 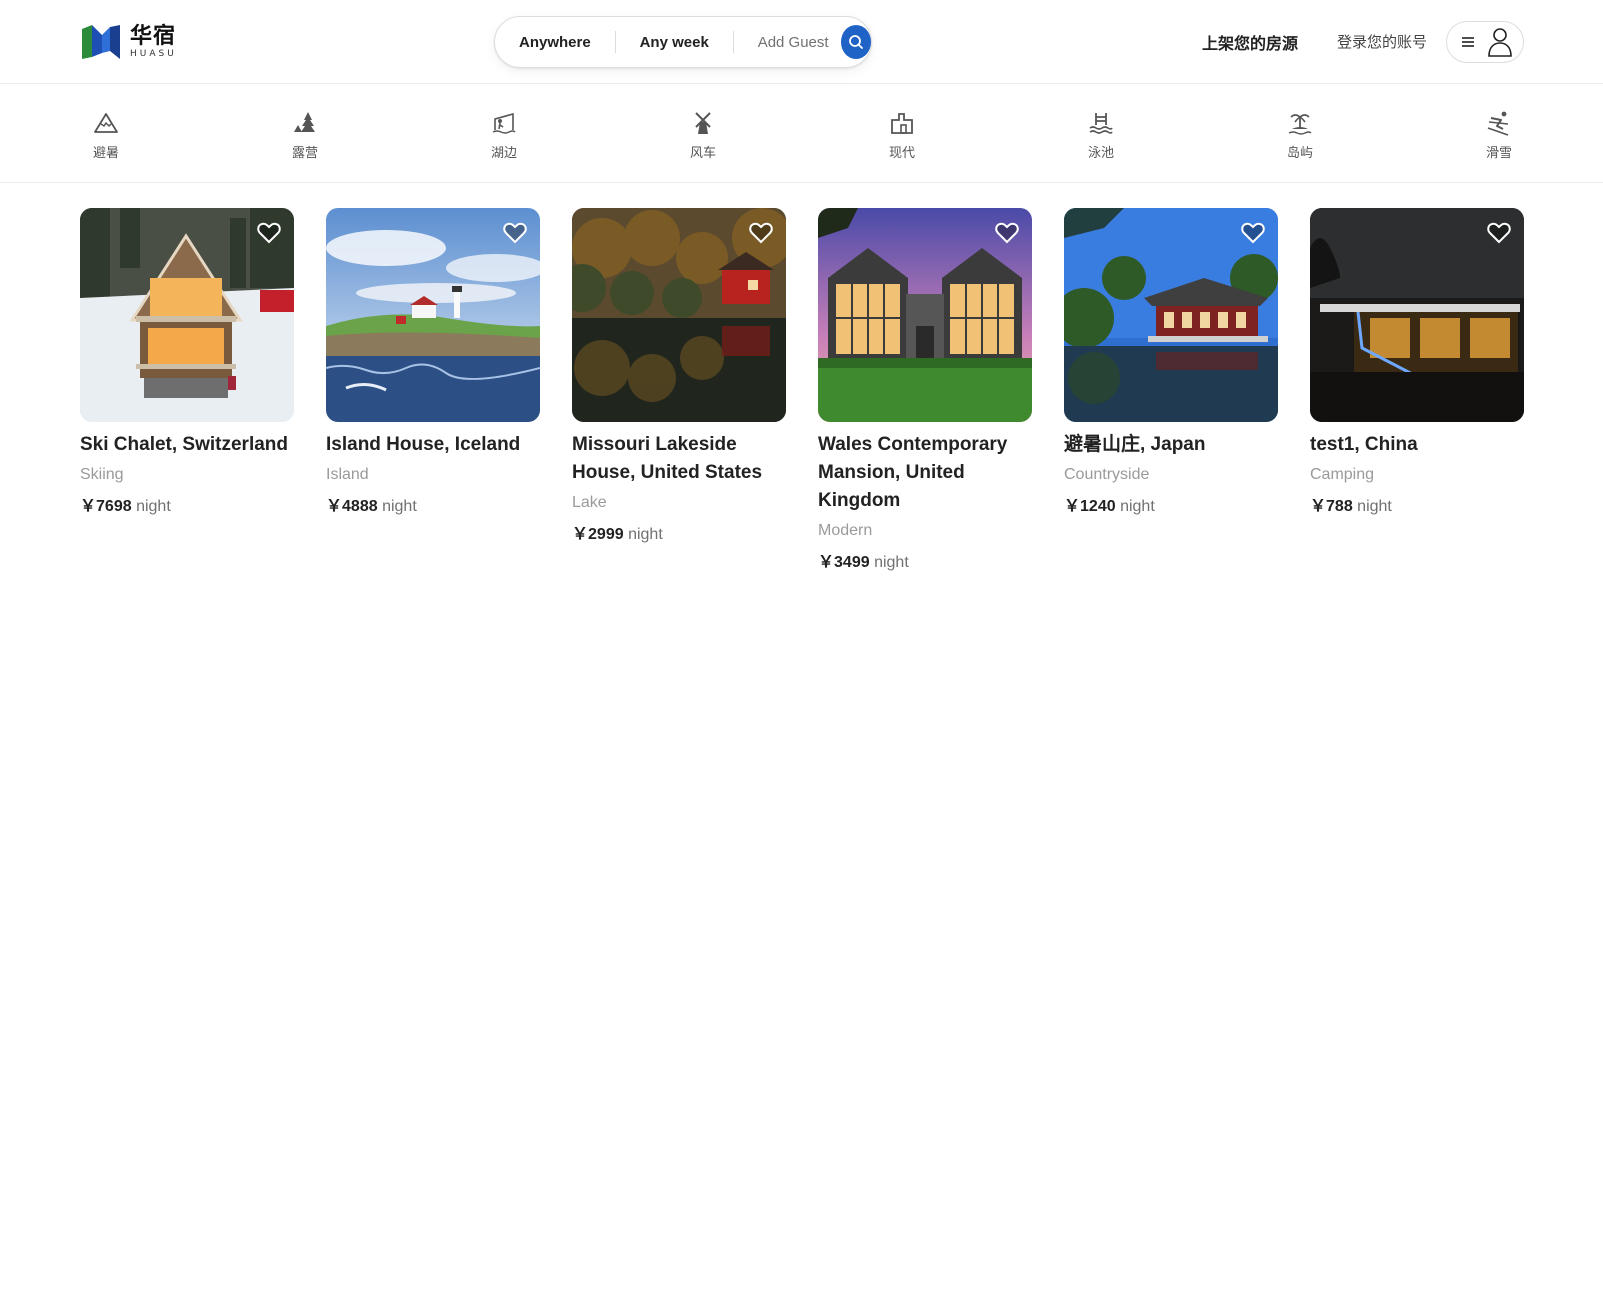 What do you see at coordinates (433, 507) in the screenshot?
I see `listing-price: ￥4888 night` at bounding box center [433, 507].